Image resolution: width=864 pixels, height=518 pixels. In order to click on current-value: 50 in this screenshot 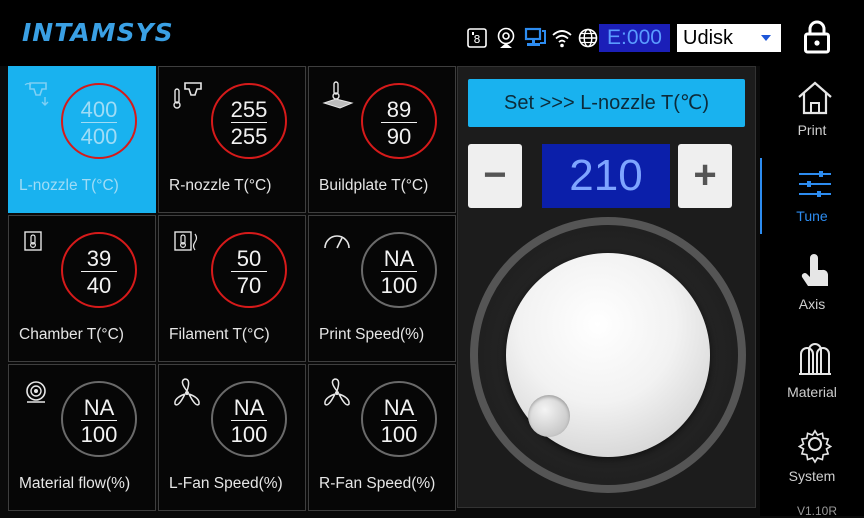, I will do `click(249, 258)`.